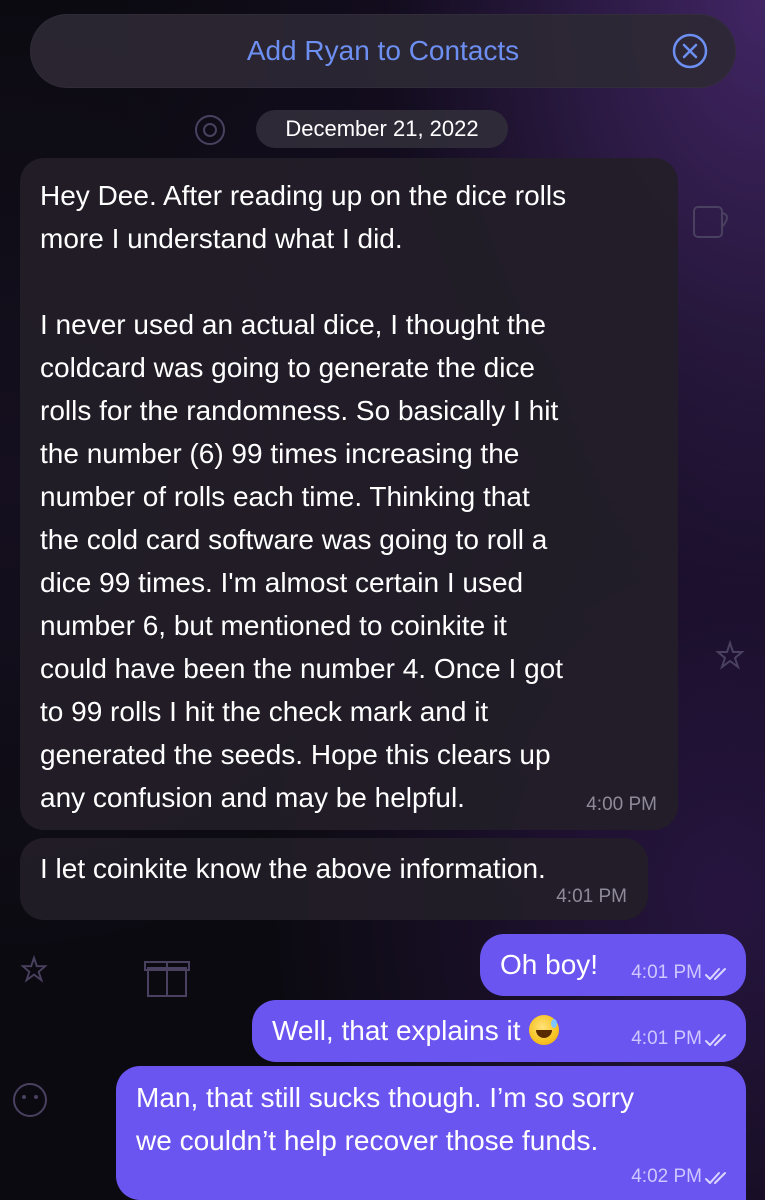 This screenshot has width=765, height=1200. What do you see at coordinates (30, 1100) in the screenshot?
I see `doodle-circle-icon` at bounding box center [30, 1100].